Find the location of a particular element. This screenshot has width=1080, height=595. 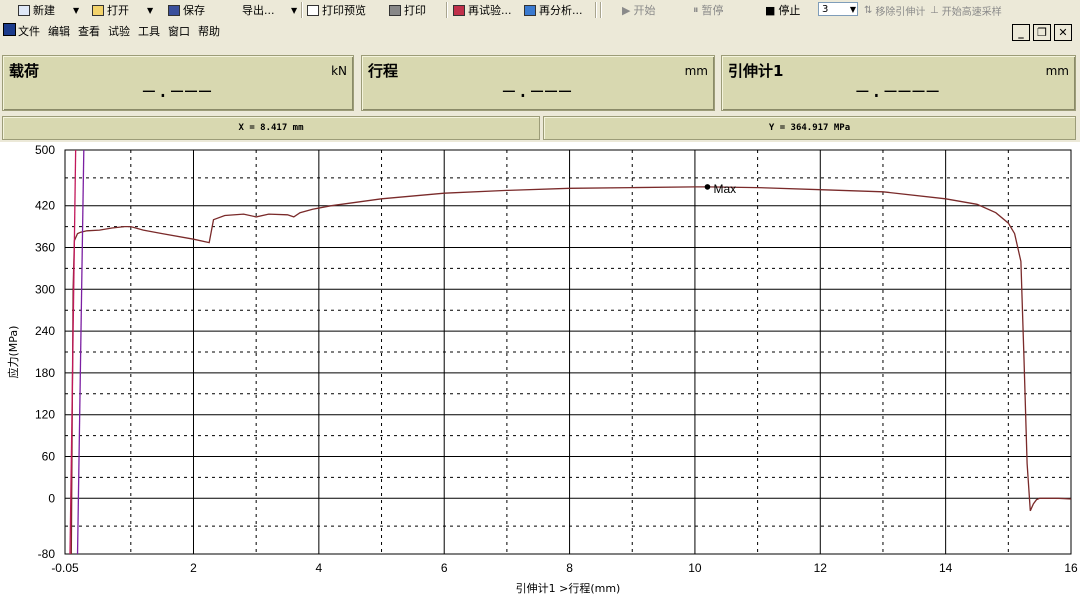

close-icon: ✕ is located at coordinates (1063, 32).